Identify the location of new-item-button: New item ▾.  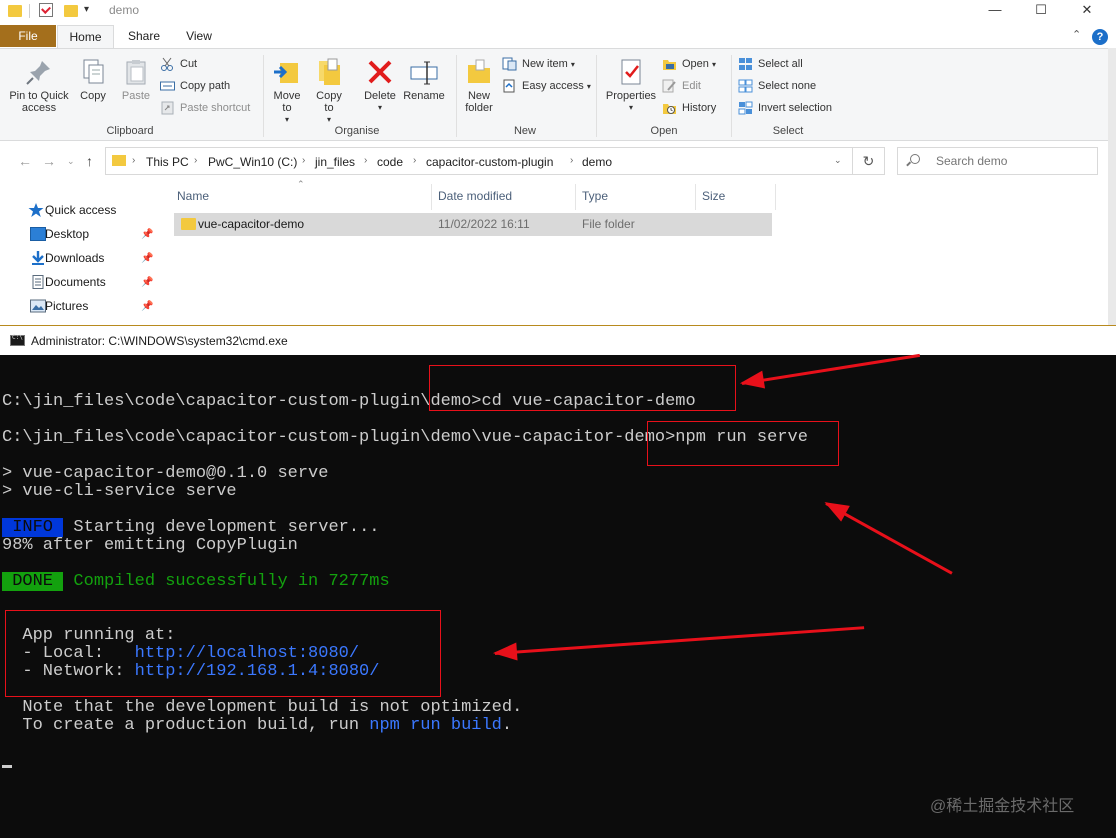
(538, 64).